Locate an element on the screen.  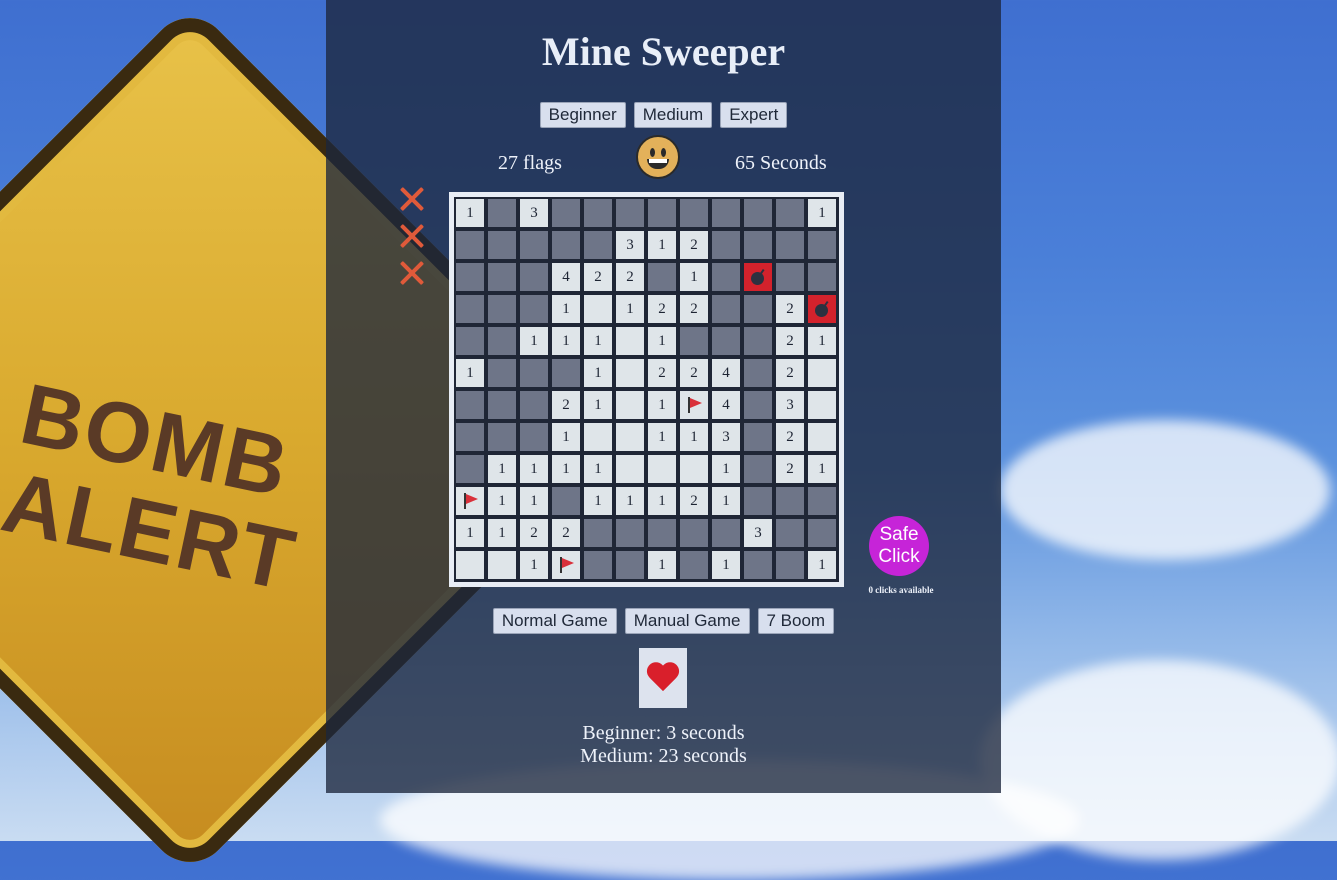
normal-game-button: Normal Game is located at coordinates (554, 621).